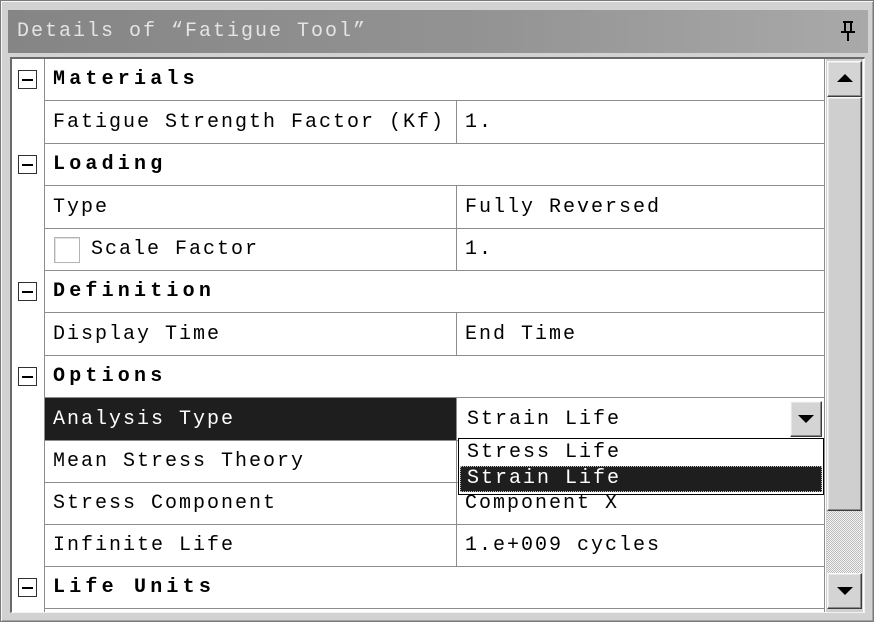  Describe the element at coordinates (438, 31) in the screenshot. I see `title-bar: Details of “Fatigue Tool”` at that location.